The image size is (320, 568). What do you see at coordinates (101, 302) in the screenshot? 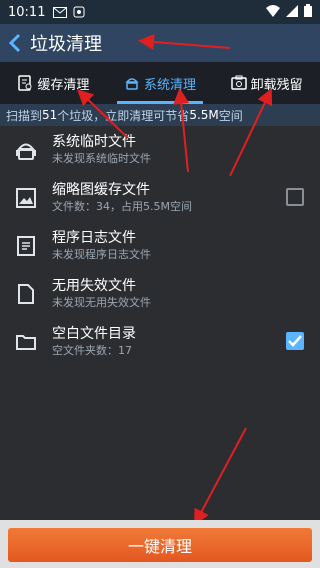
I see `item-subtitle: 未发现无用失效文件` at bounding box center [101, 302].